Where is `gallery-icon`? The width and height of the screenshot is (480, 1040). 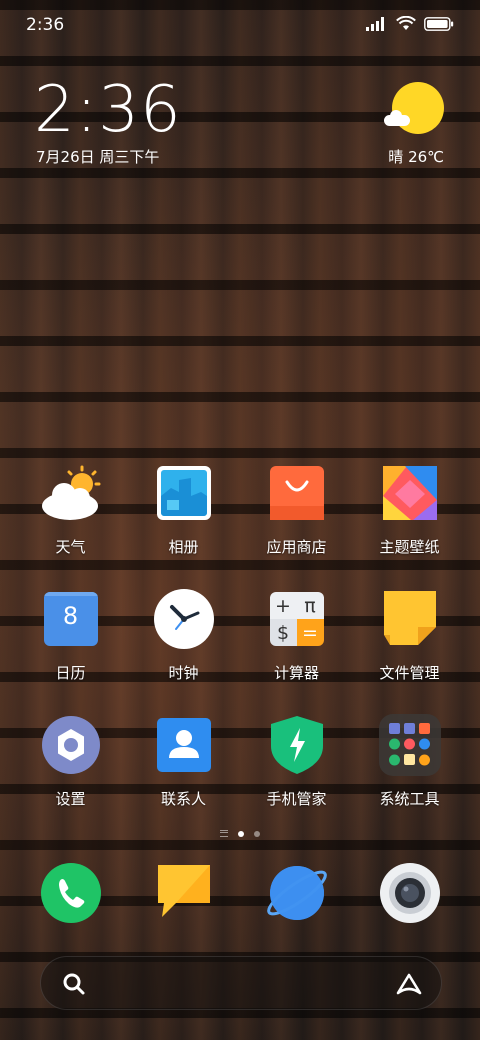
gallery-icon is located at coordinates (184, 493).